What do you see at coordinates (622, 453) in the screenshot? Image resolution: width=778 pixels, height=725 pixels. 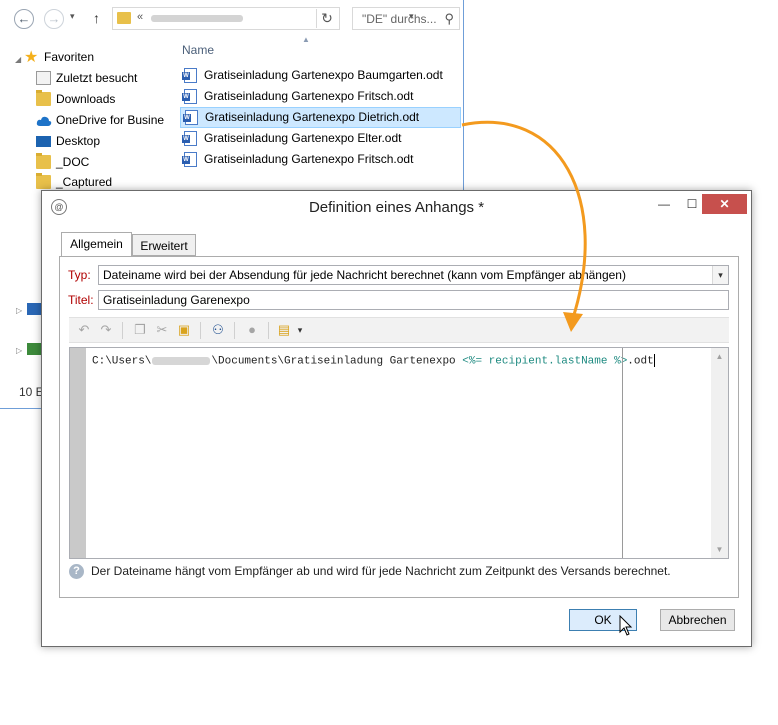 I see `margin-line` at bounding box center [622, 453].